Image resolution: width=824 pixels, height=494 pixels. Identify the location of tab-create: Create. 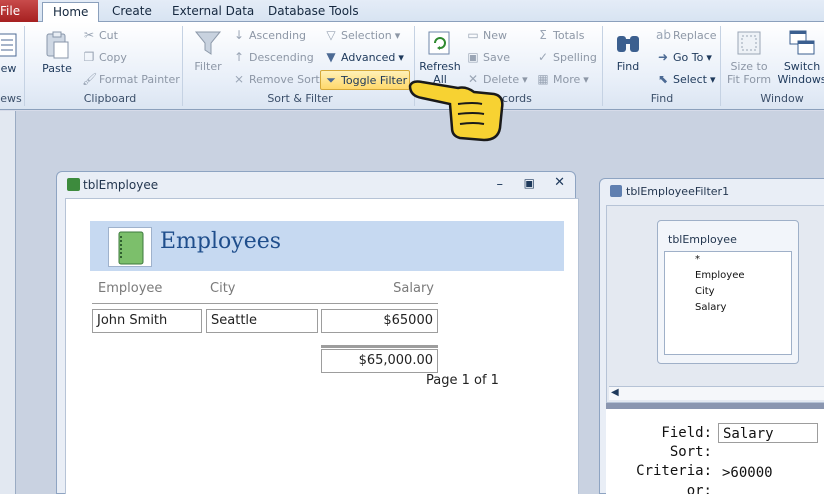
(132, 12).